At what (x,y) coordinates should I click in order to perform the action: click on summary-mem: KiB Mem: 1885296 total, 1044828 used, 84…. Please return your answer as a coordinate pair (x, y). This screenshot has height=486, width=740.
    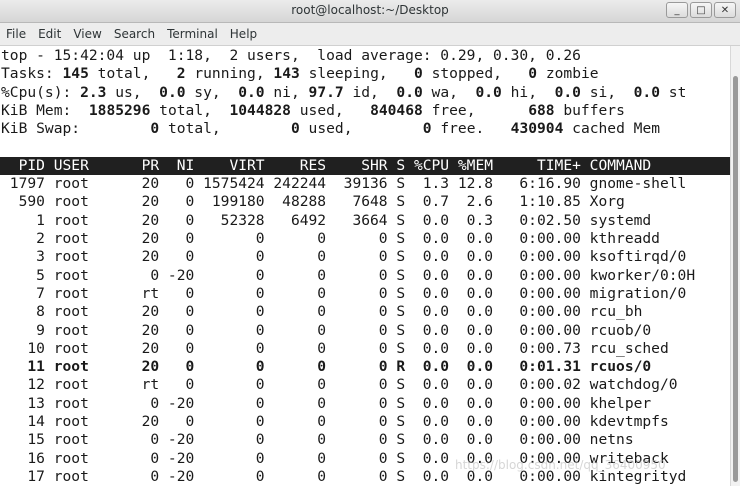
    Looking at the image, I should click on (313, 110).